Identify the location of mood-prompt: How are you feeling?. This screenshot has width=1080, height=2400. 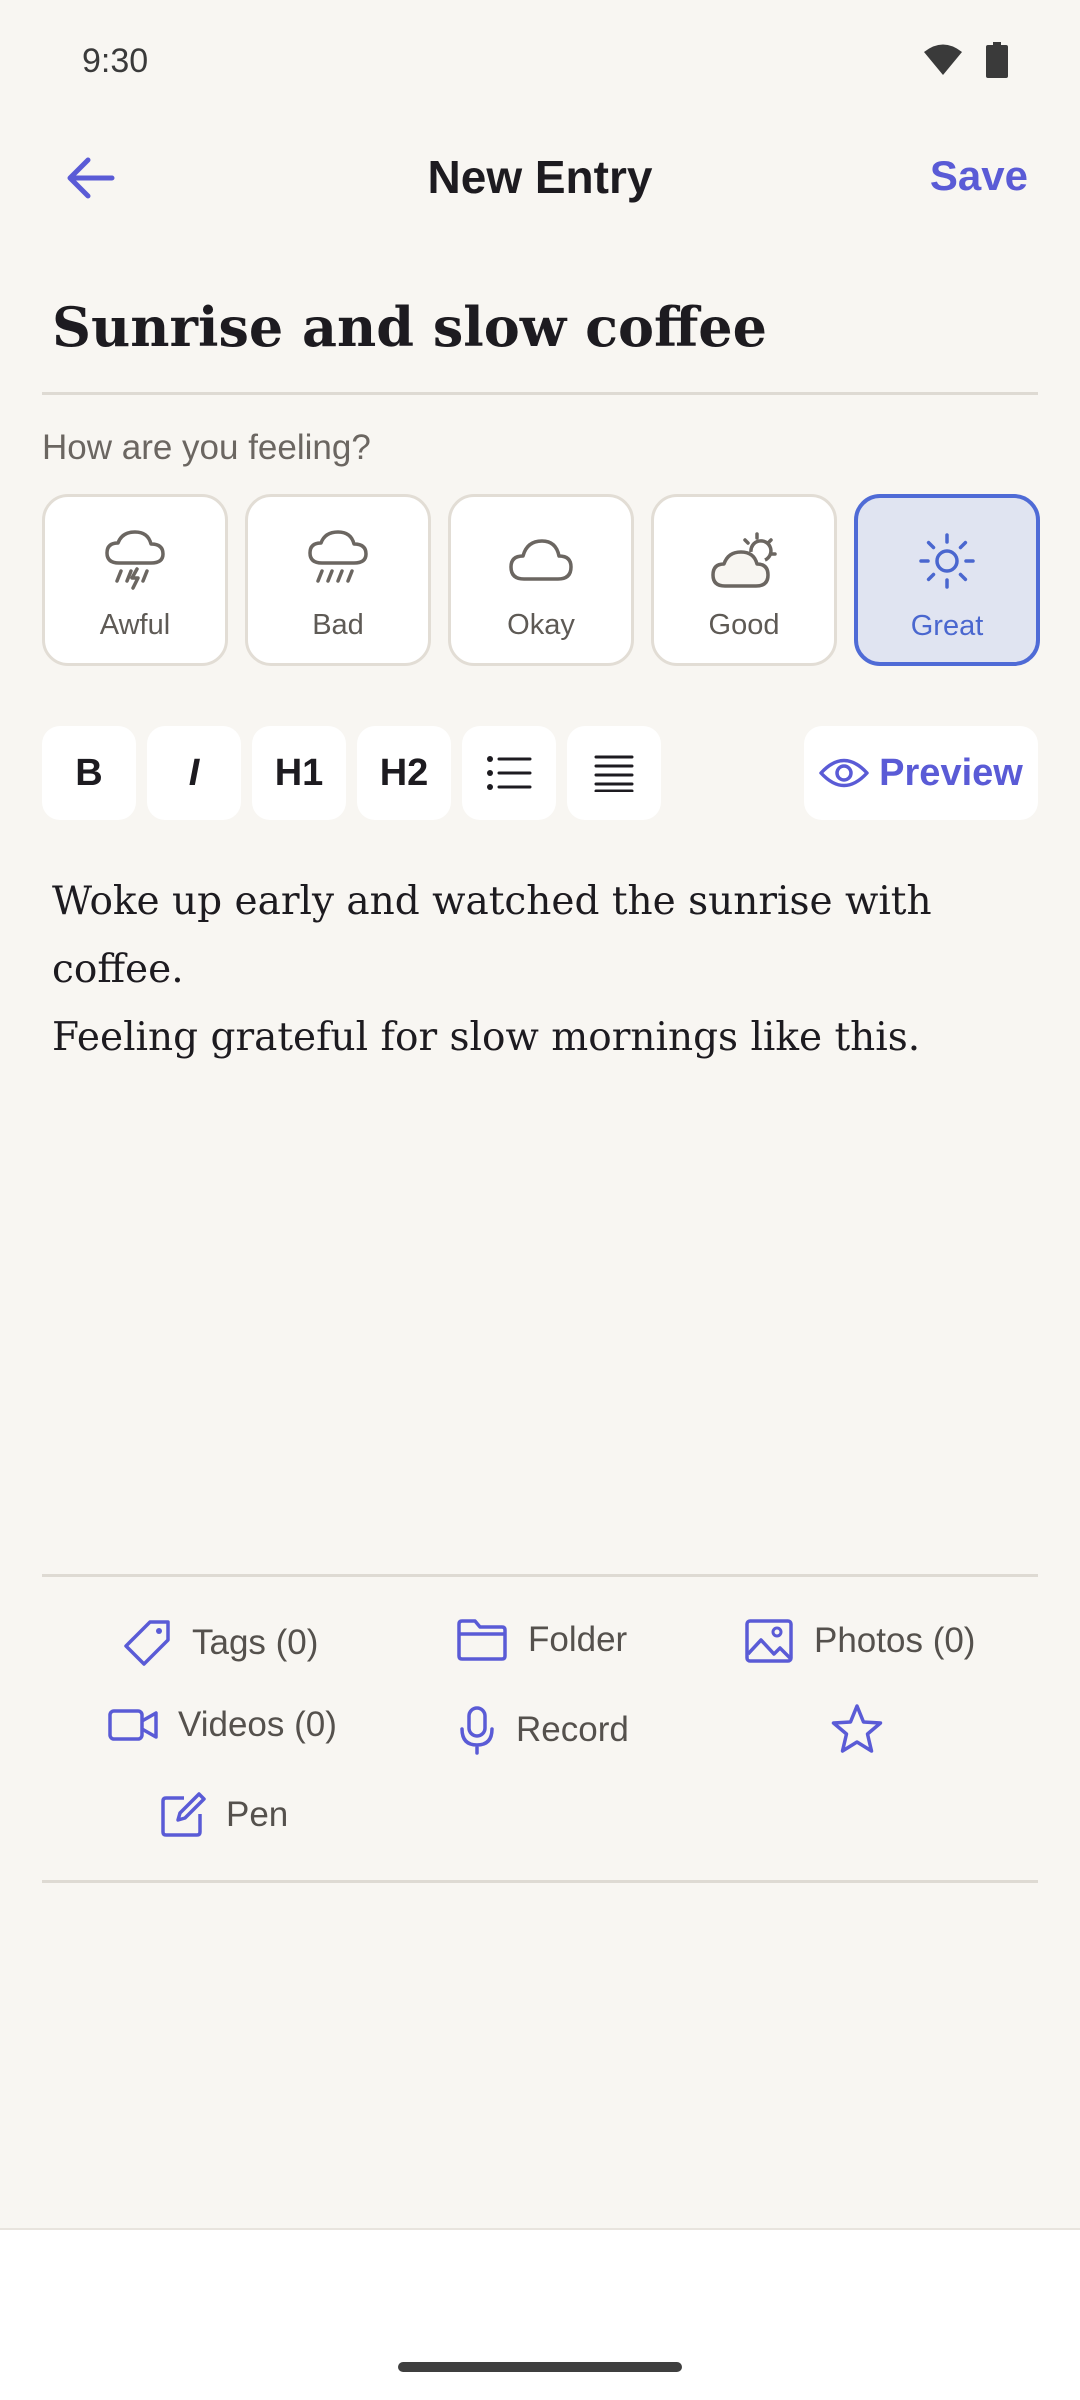
(206, 447).